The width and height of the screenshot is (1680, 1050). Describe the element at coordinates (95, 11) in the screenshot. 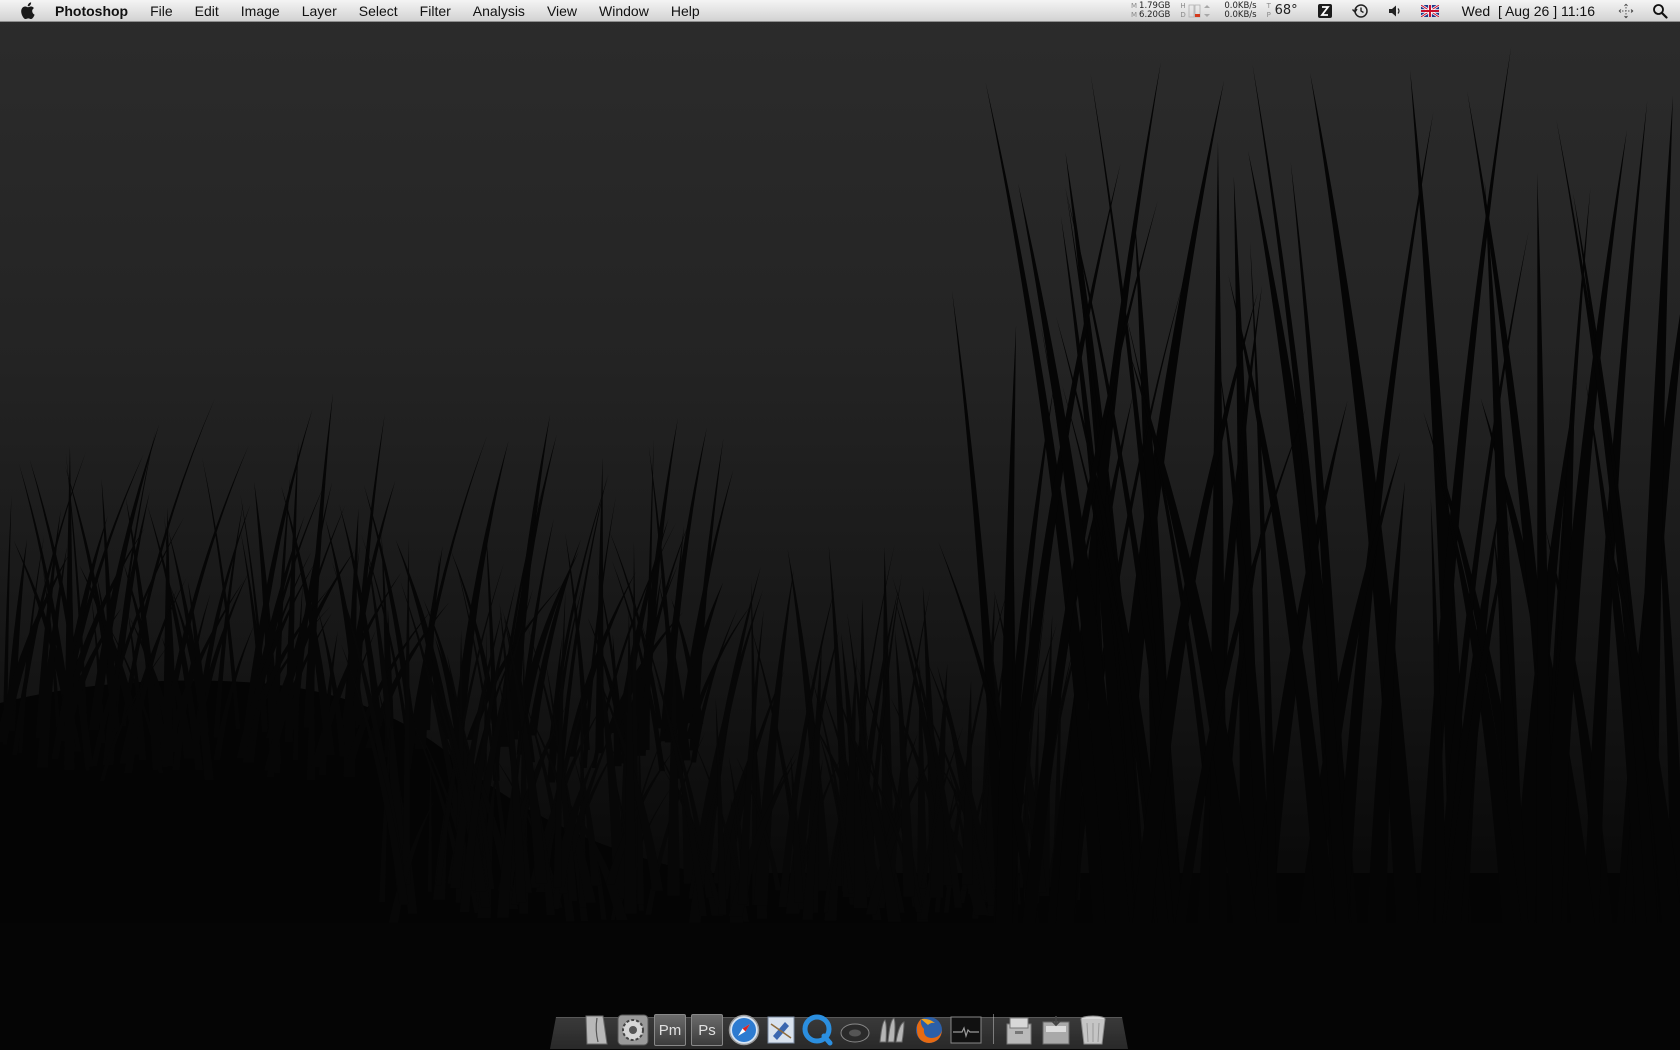

I see `menu-app-name: Photoshop` at that location.